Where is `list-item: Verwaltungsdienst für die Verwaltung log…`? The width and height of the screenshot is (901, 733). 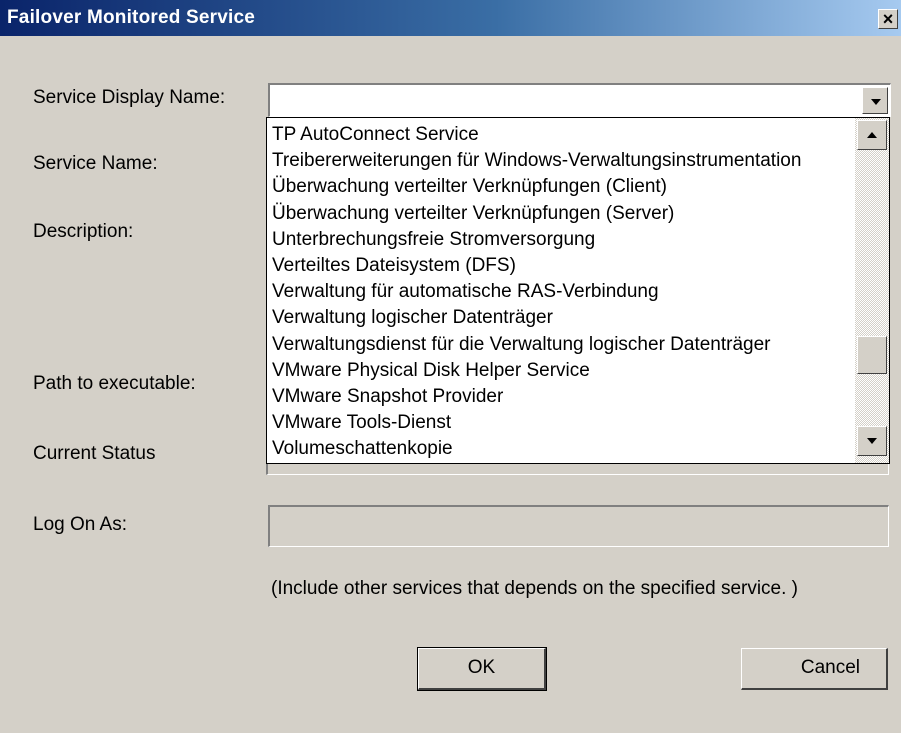
list-item: Verwaltungsdienst für die Verwaltung log… is located at coordinates (563, 345).